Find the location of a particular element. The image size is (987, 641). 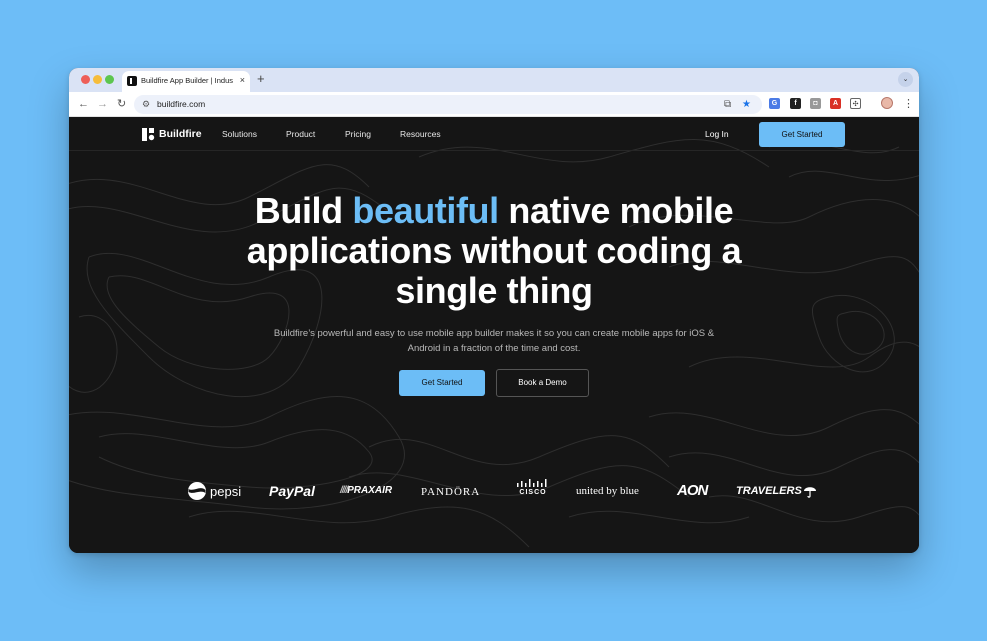

forward-arrow-icon: → is located at coordinates (102, 104).